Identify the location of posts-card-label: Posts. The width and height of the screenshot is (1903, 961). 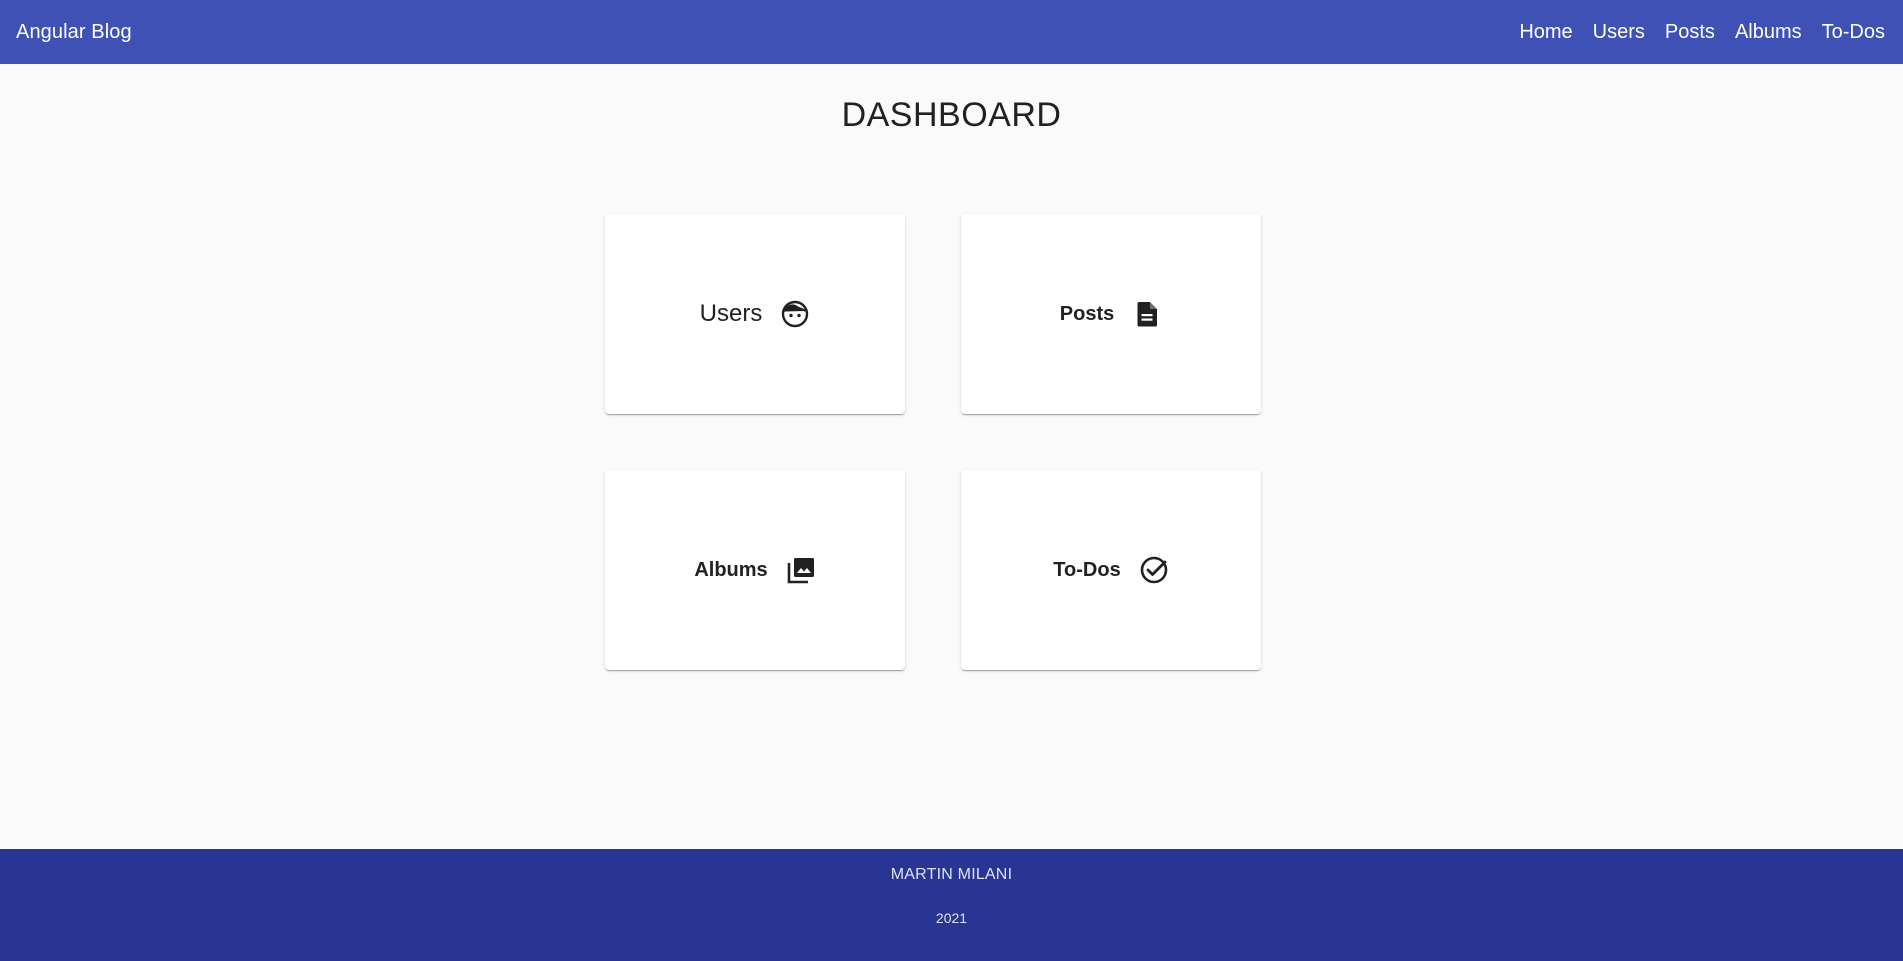
(1087, 313).